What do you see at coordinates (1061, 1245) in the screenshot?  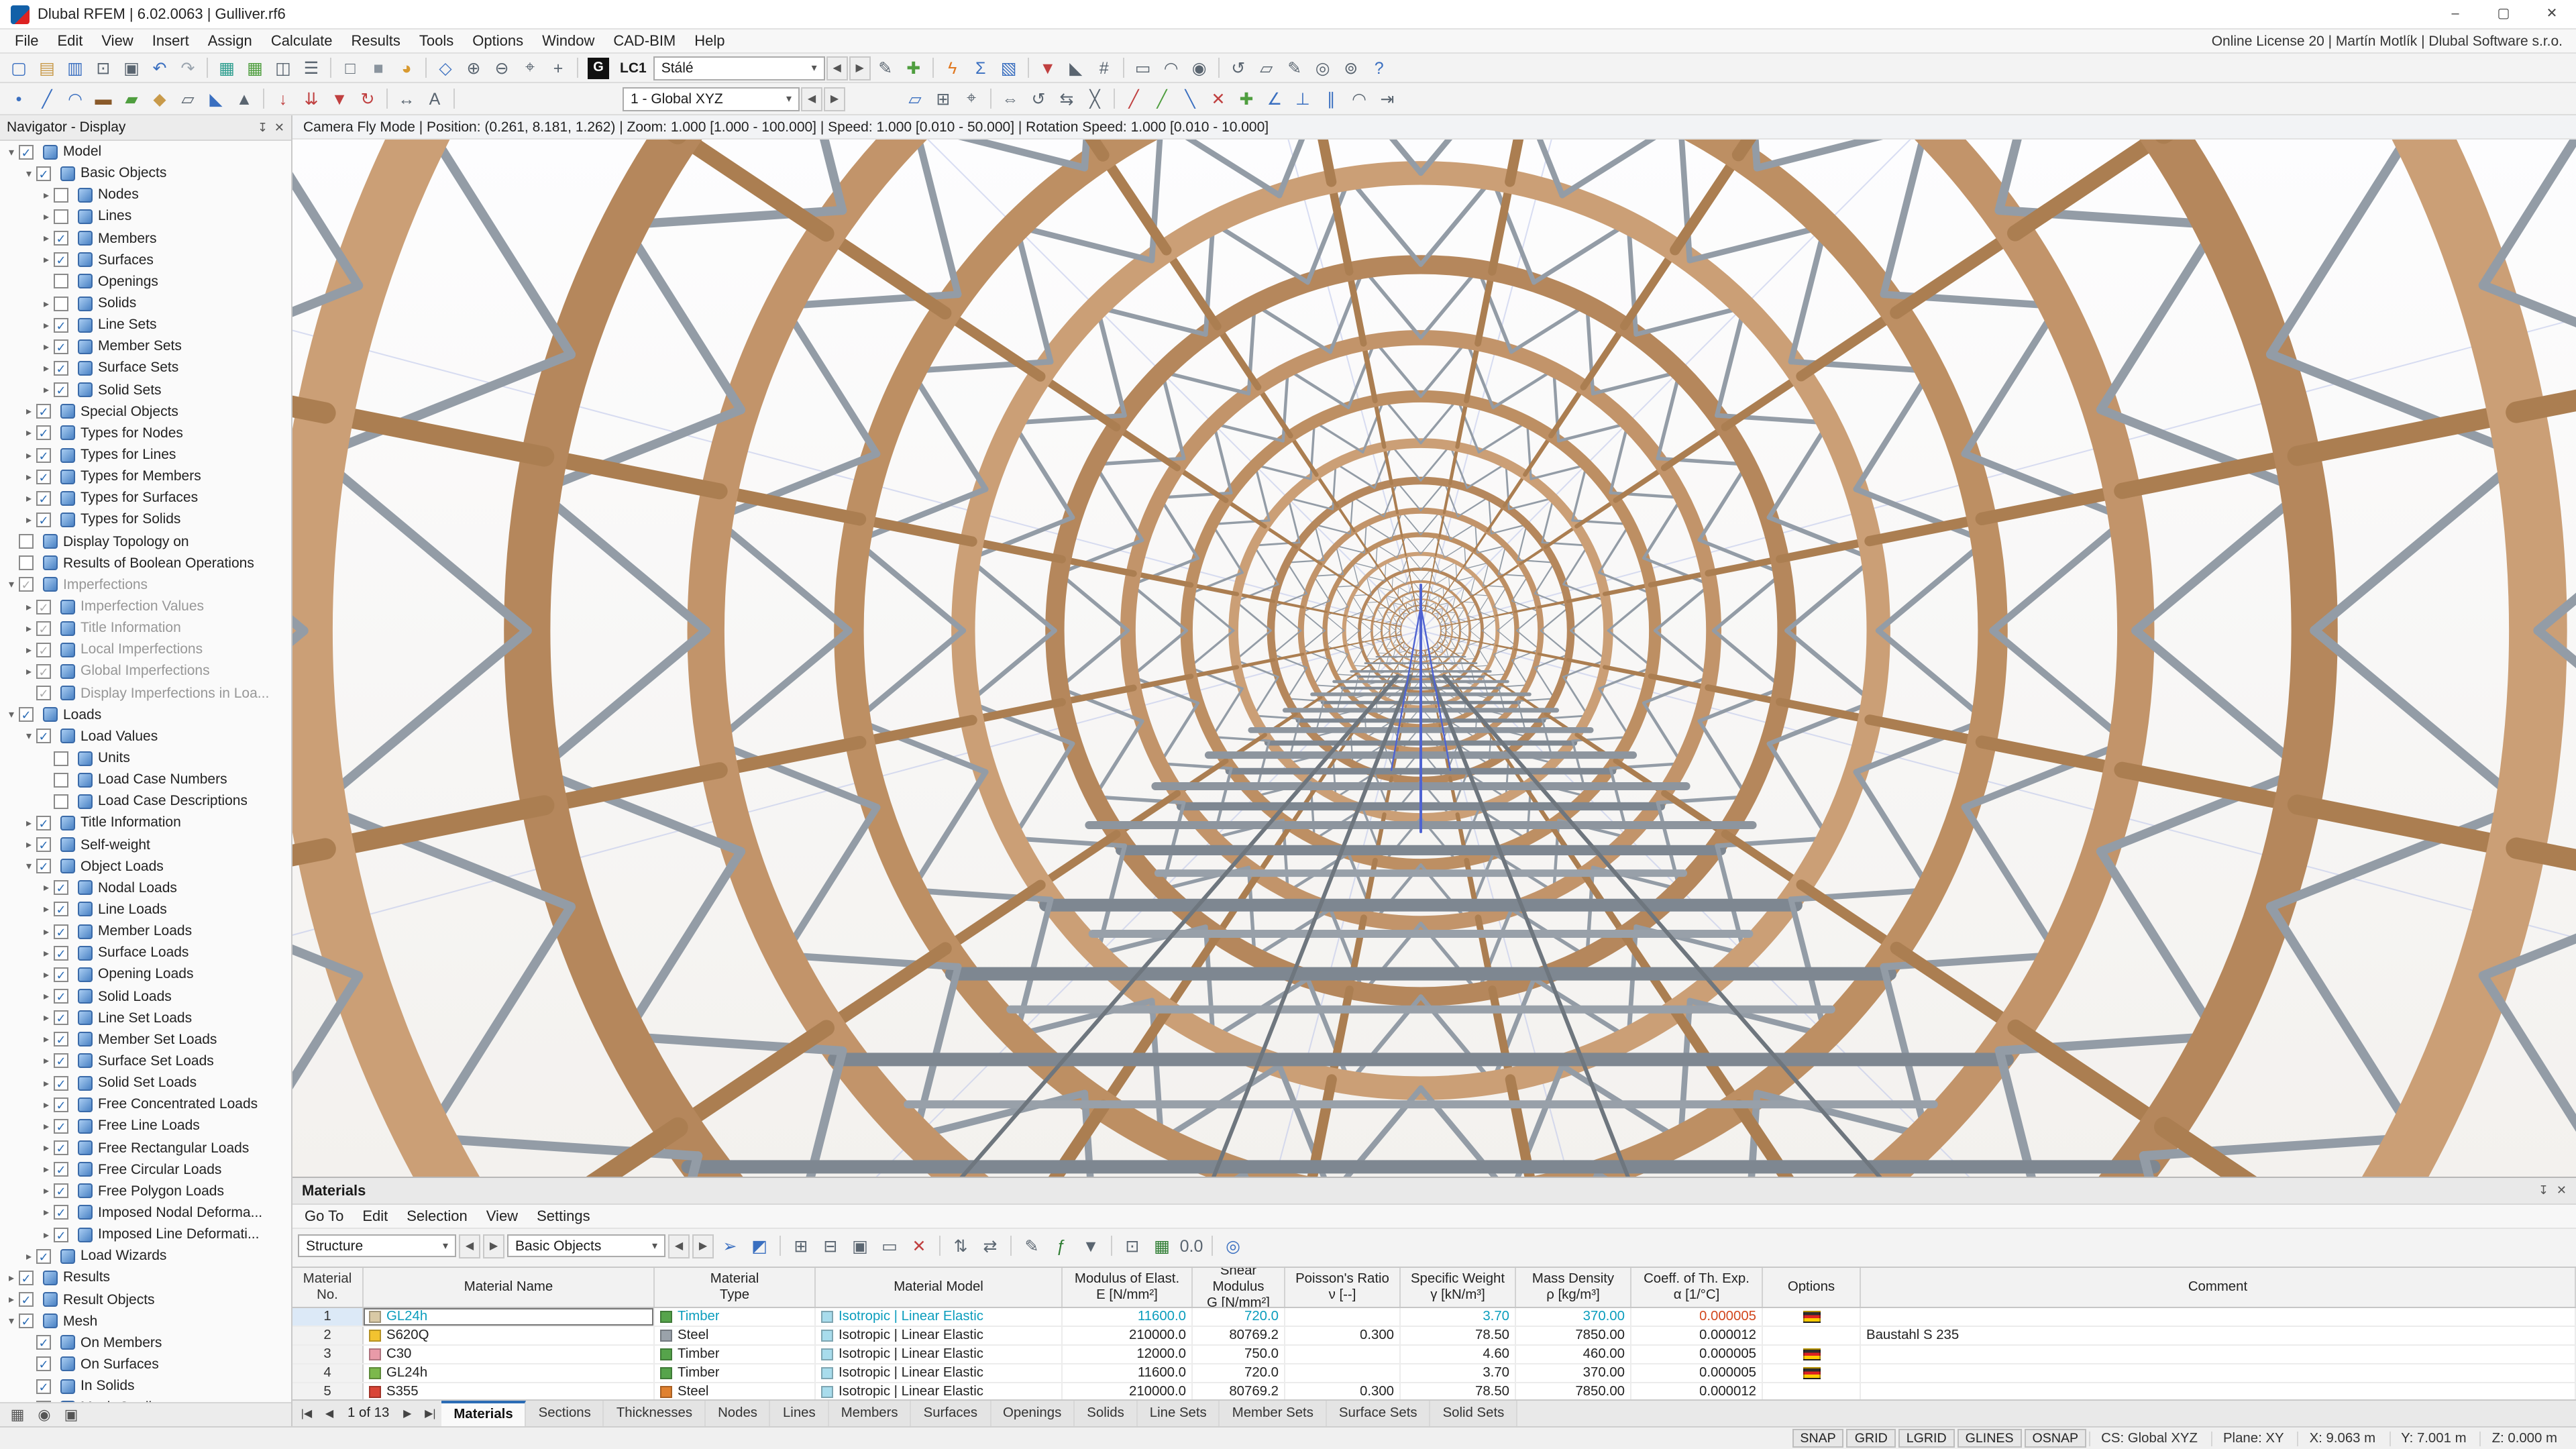 I see `formula-icon: ƒ` at bounding box center [1061, 1245].